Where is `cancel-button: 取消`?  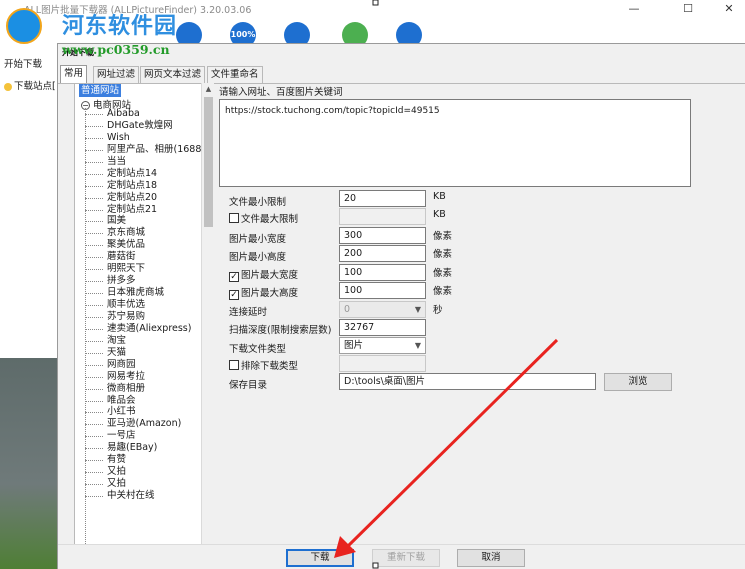 cancel-button: 取消 is located at coordinates (491, 558).